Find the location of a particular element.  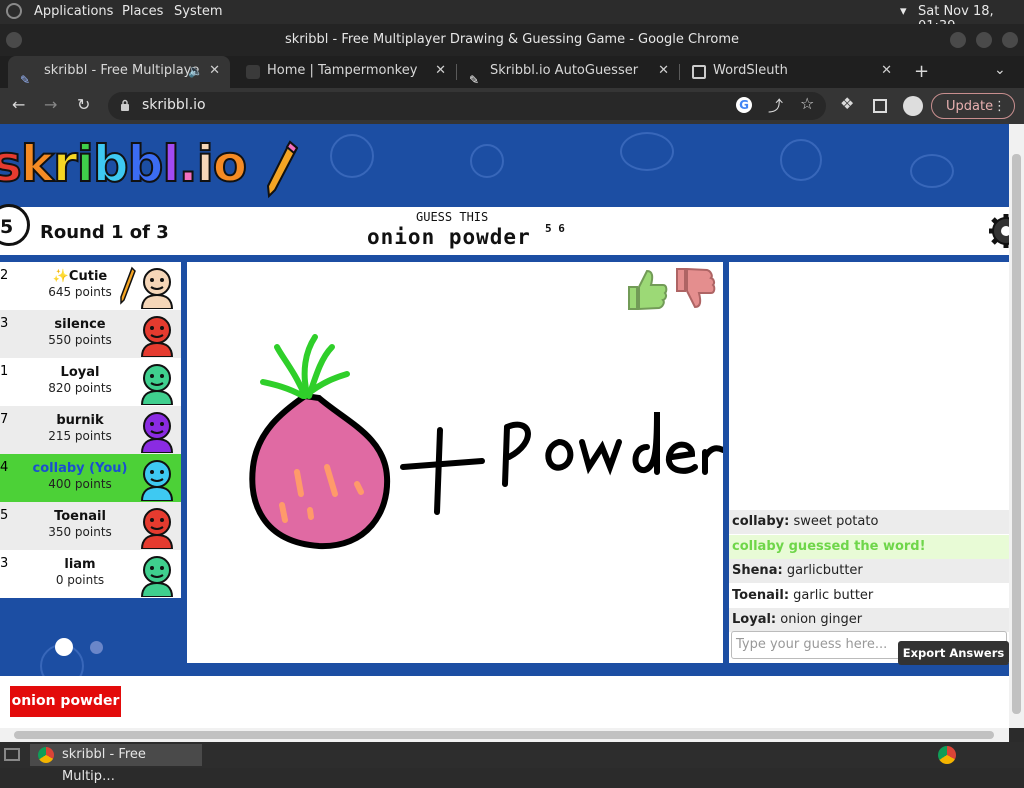

tab-tampermonkey: Home | Tampermonkey ✕ is located at coordinates (345, 72).